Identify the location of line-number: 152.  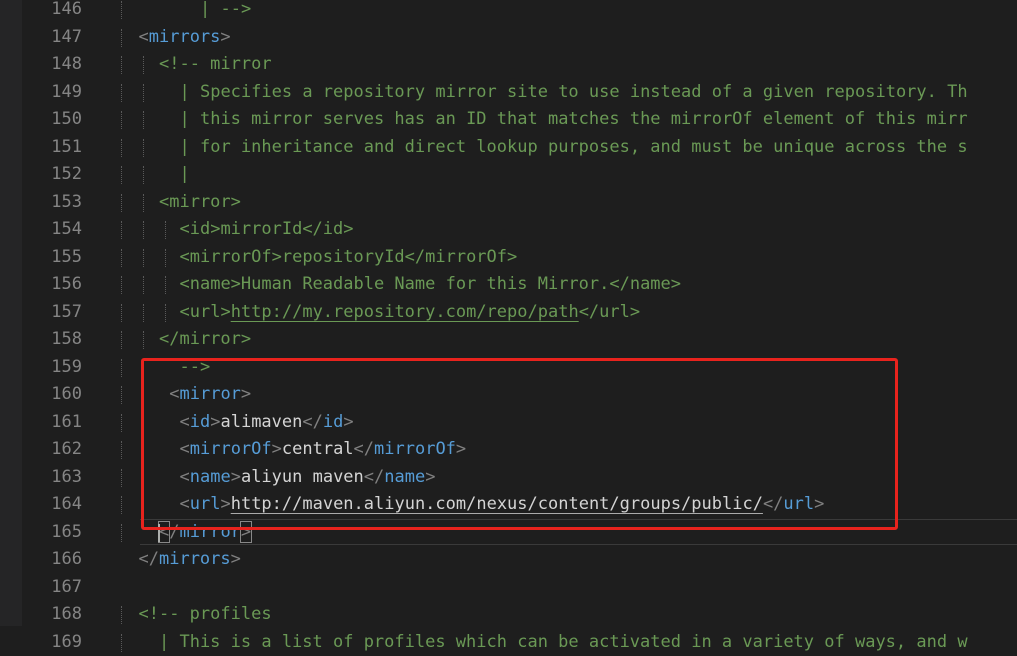
(52, 175).